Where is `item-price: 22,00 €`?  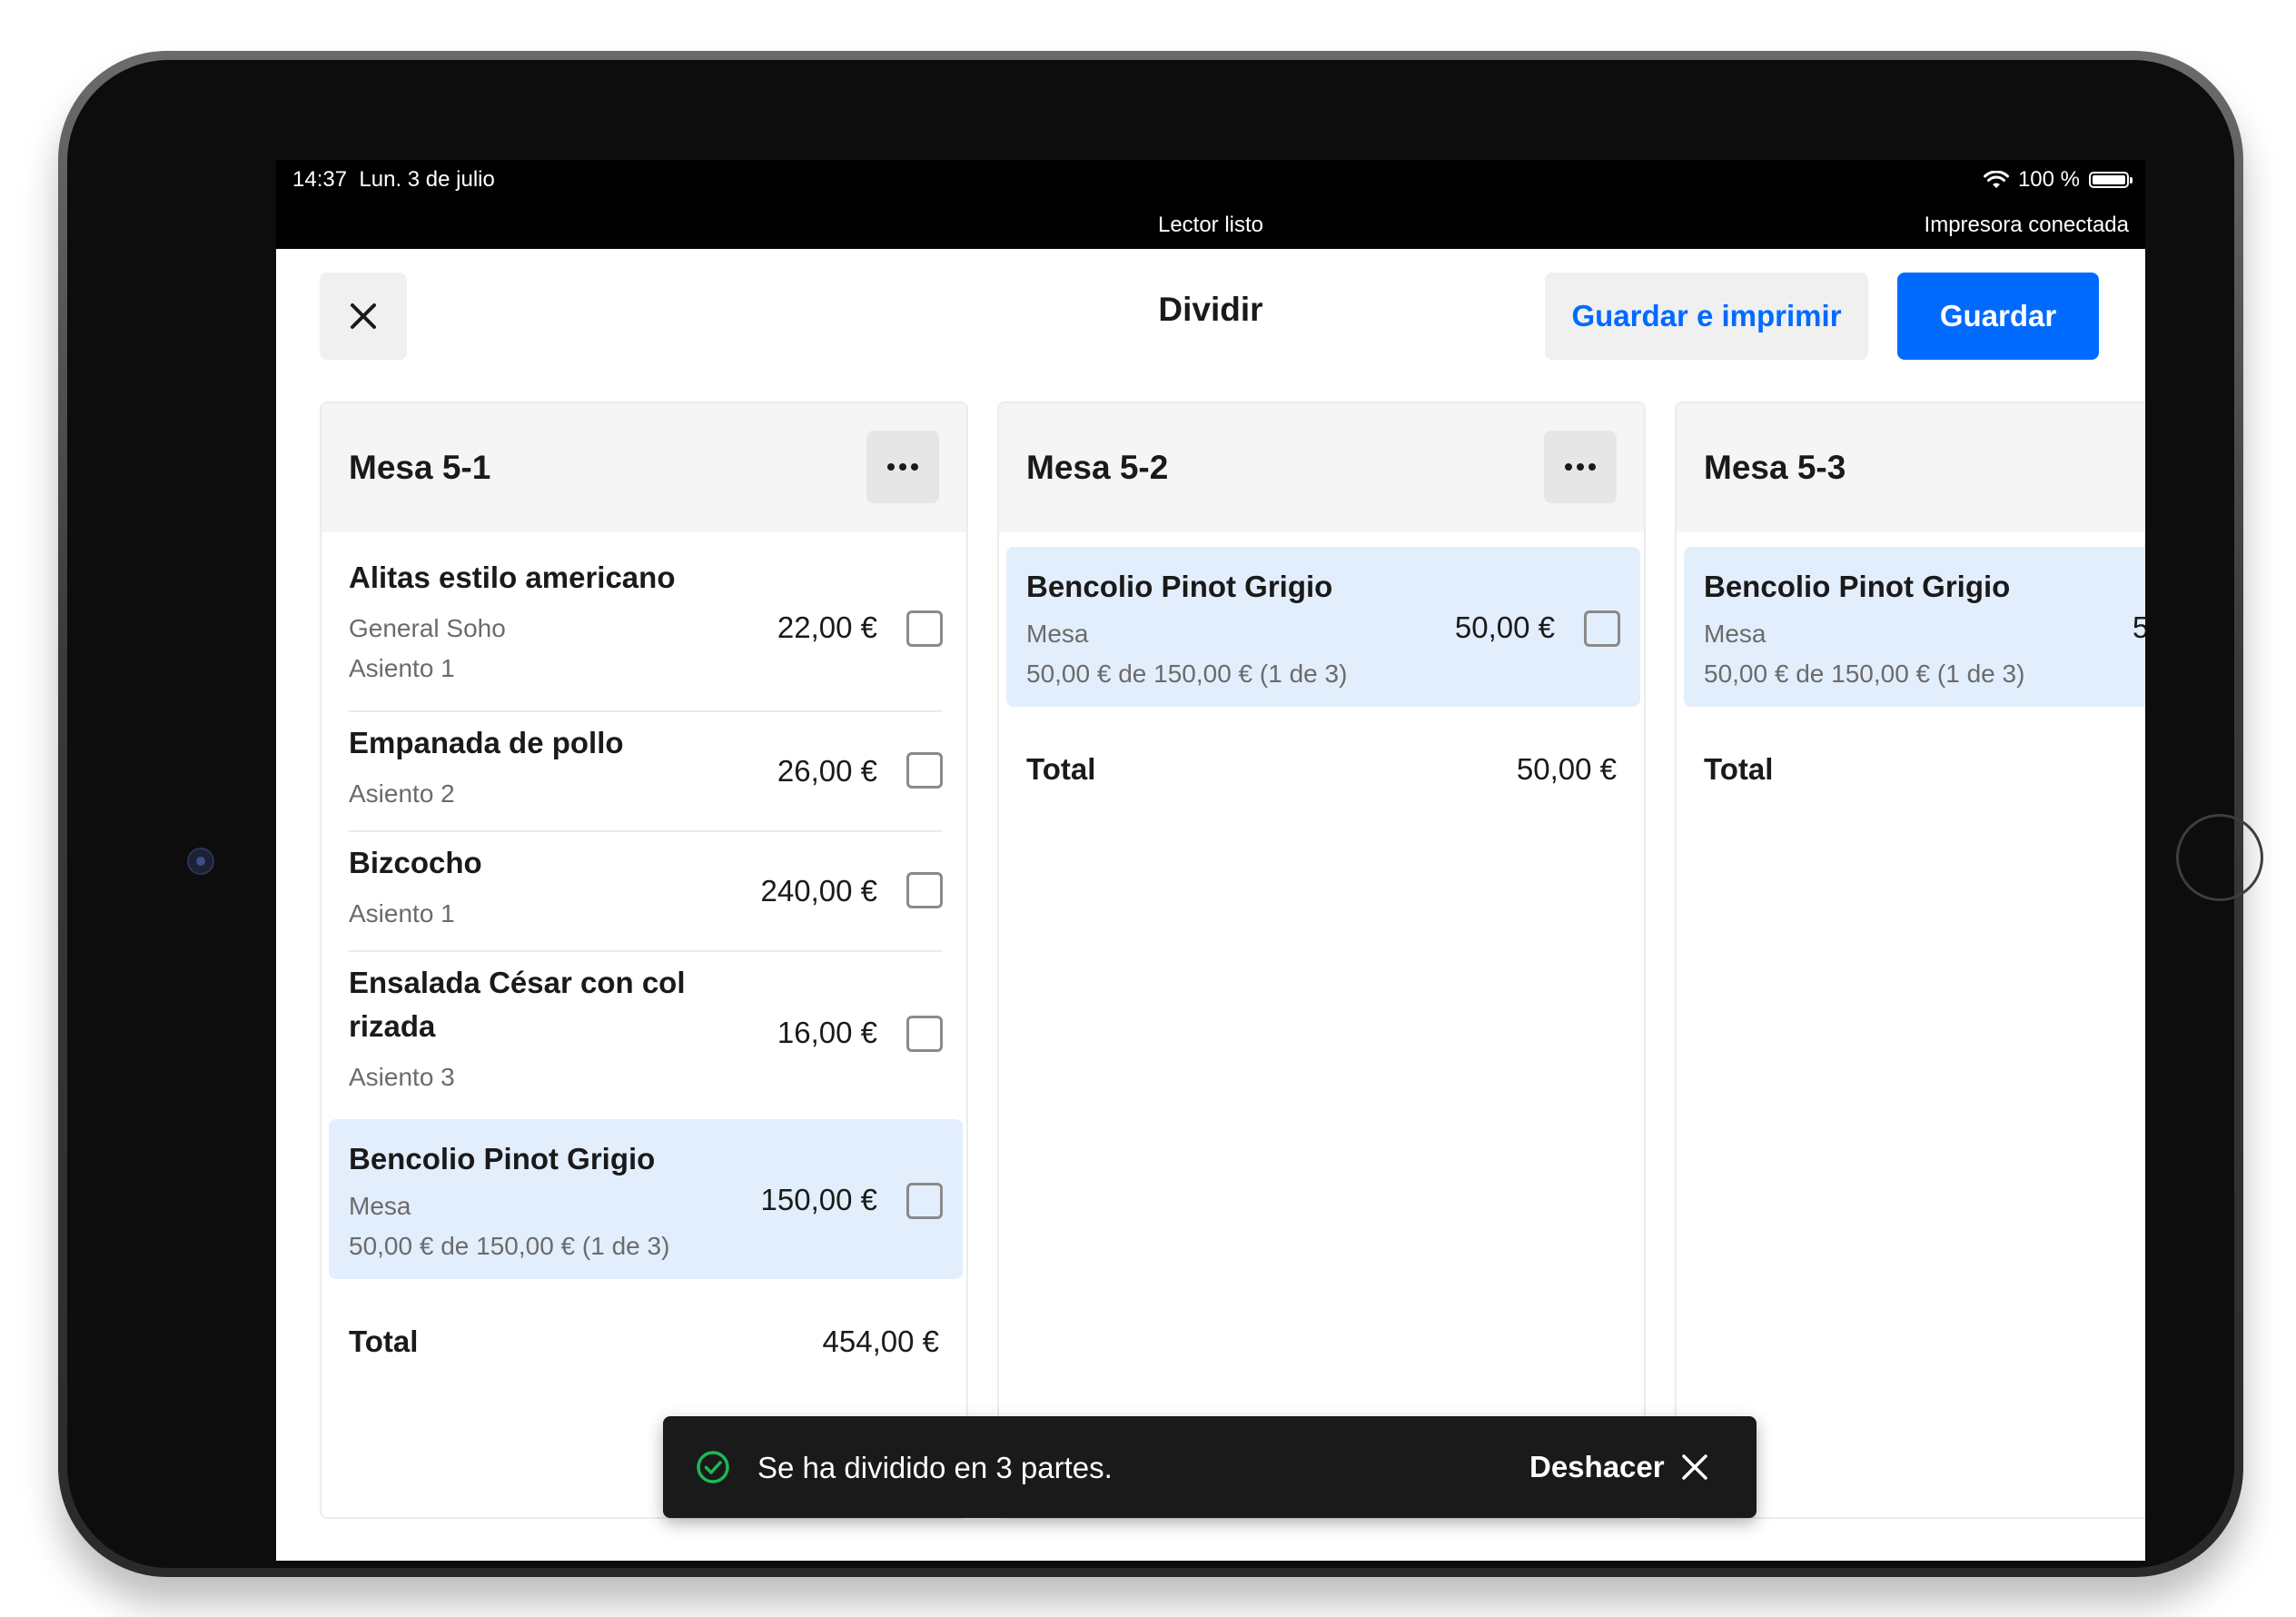
item-price: 22,00 € is located at coordinates (827, 627).